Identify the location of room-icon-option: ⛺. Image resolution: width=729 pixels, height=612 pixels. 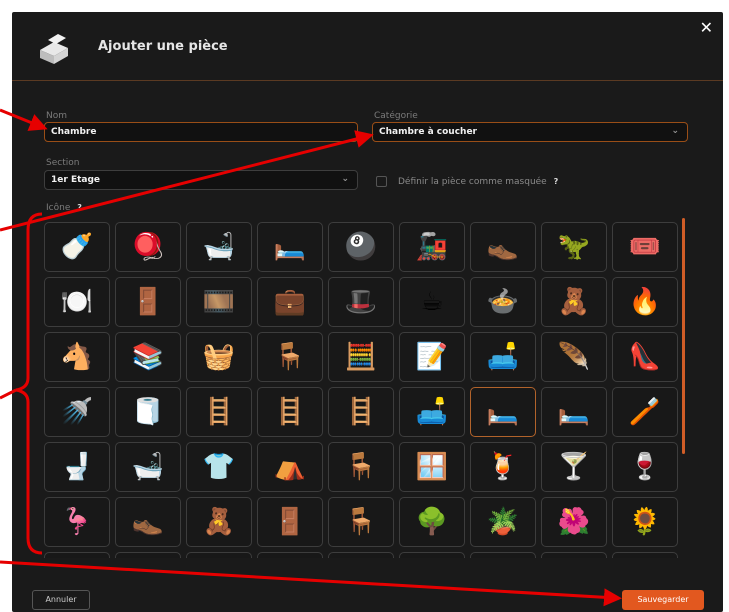
(290, 467).